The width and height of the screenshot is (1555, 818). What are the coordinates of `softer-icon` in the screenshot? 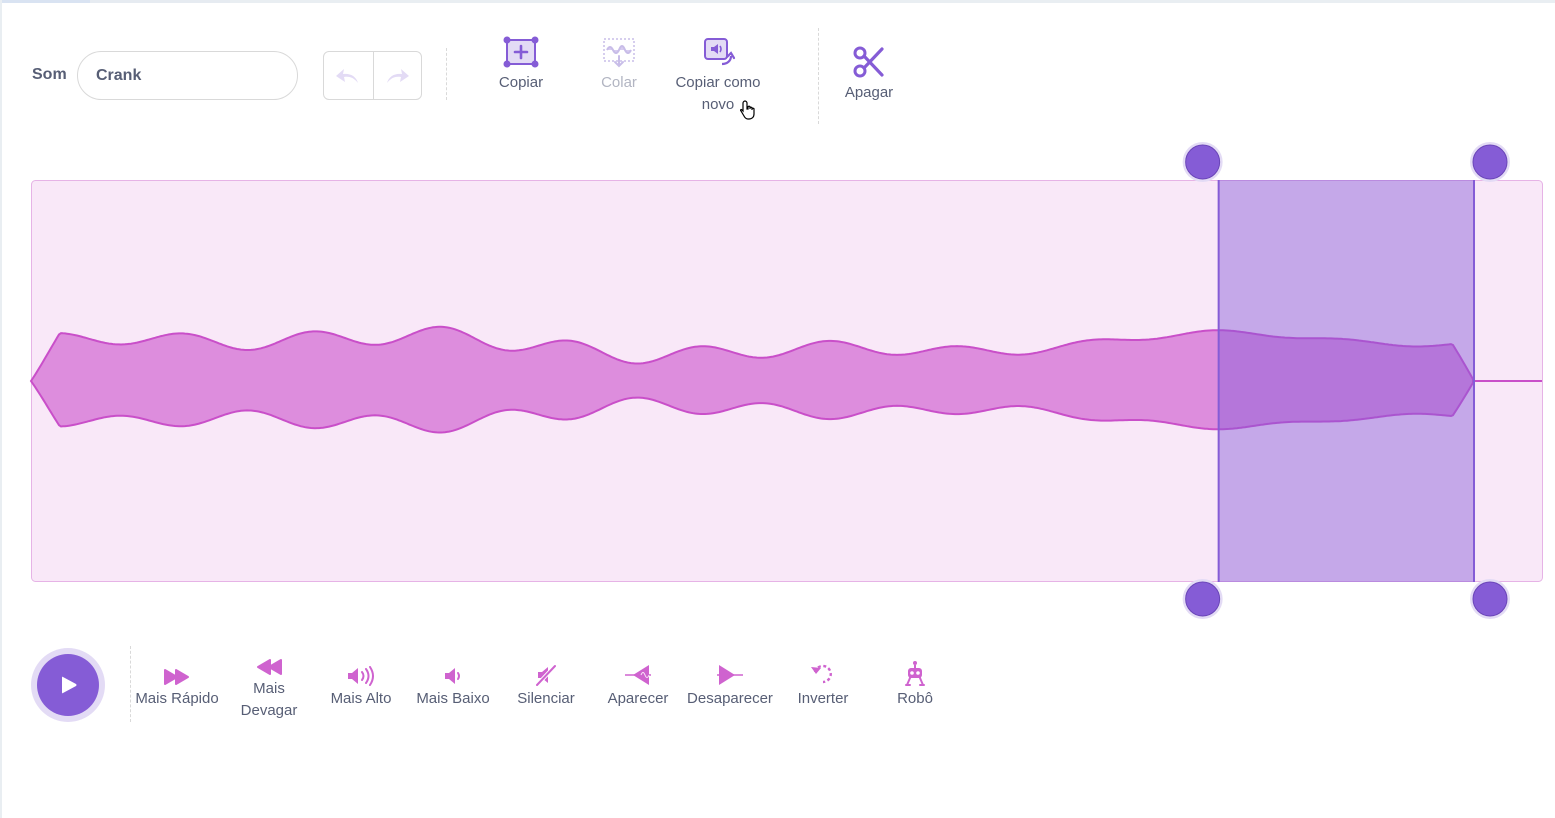 It's located at (453, 671).